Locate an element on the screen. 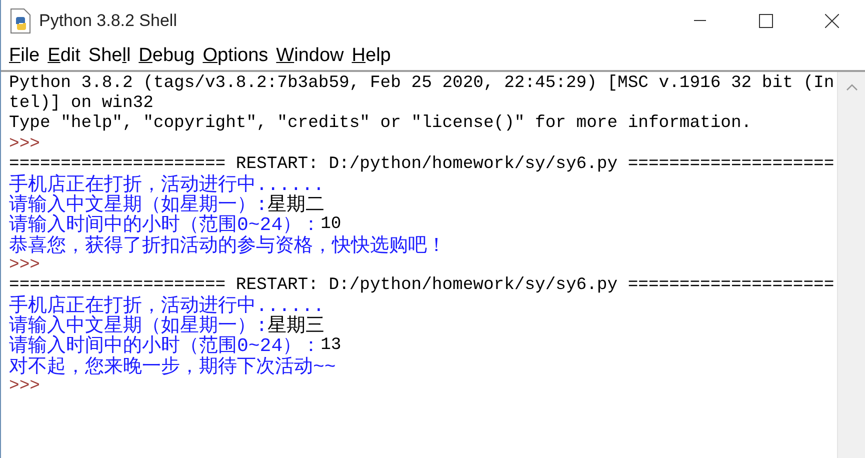  menu-item: Debug is located at coordinates (166, 55).